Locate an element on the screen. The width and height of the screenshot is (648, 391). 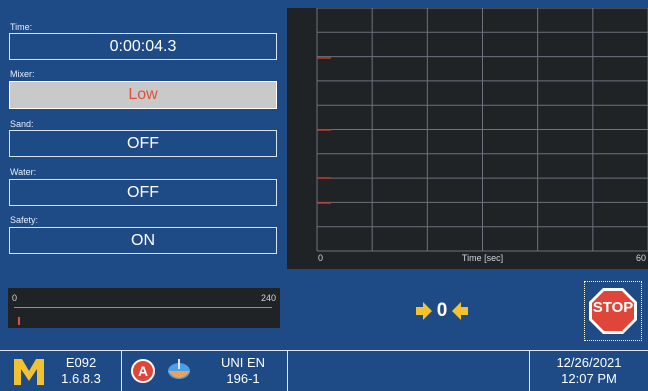
gauge-axis is located at coordinates (143, 307).